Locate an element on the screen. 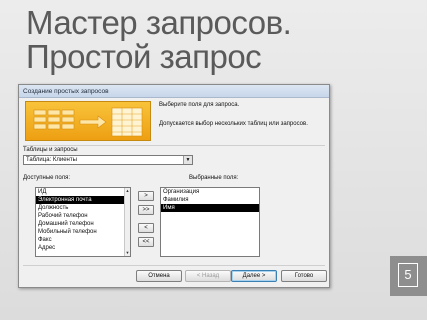 Image resolution: width=427 pixels, height=320 pixels. cancel-button: Отмена is located at coordinates (159, 276).